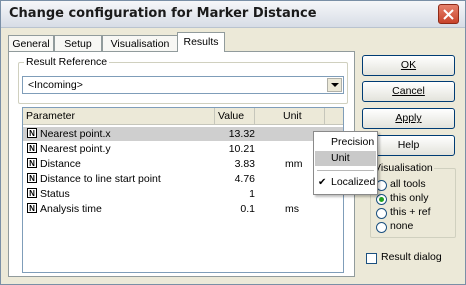  What do you see at coordinates (403, 168) in the screenshot?
I see `visualisation-label: Visualisation` at bounding box center [403, 168].